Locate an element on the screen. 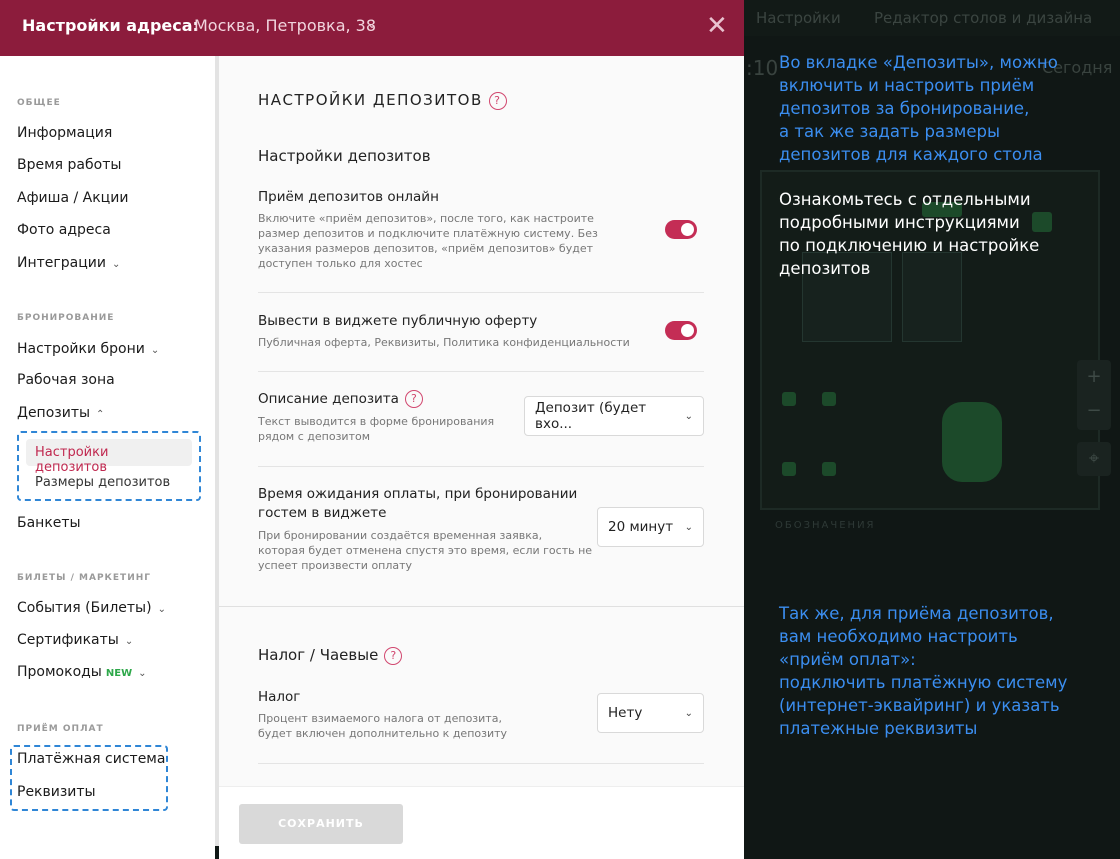  title-line: Время ожидания оплаты, при бронировании is located at coordinates (418, 494).